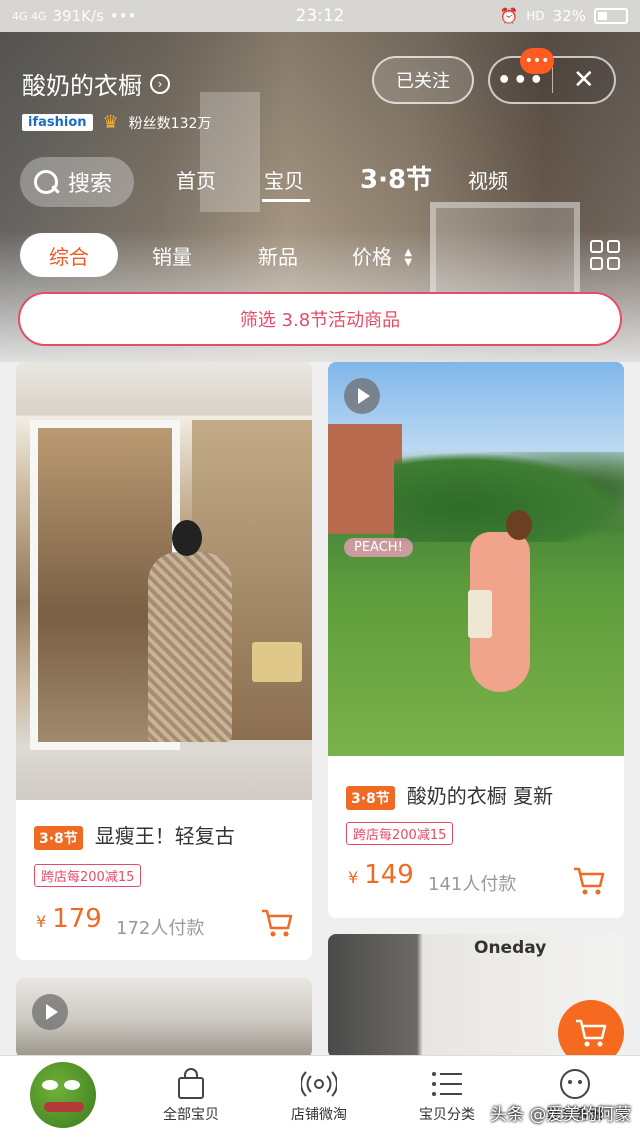 This screenshot has width=640, height=1137. What do you see at coordinates (191, 1115) in the screenshot?
I see `bottom-nav-label: 全部宝贝` at bounding box center [191, 1115].